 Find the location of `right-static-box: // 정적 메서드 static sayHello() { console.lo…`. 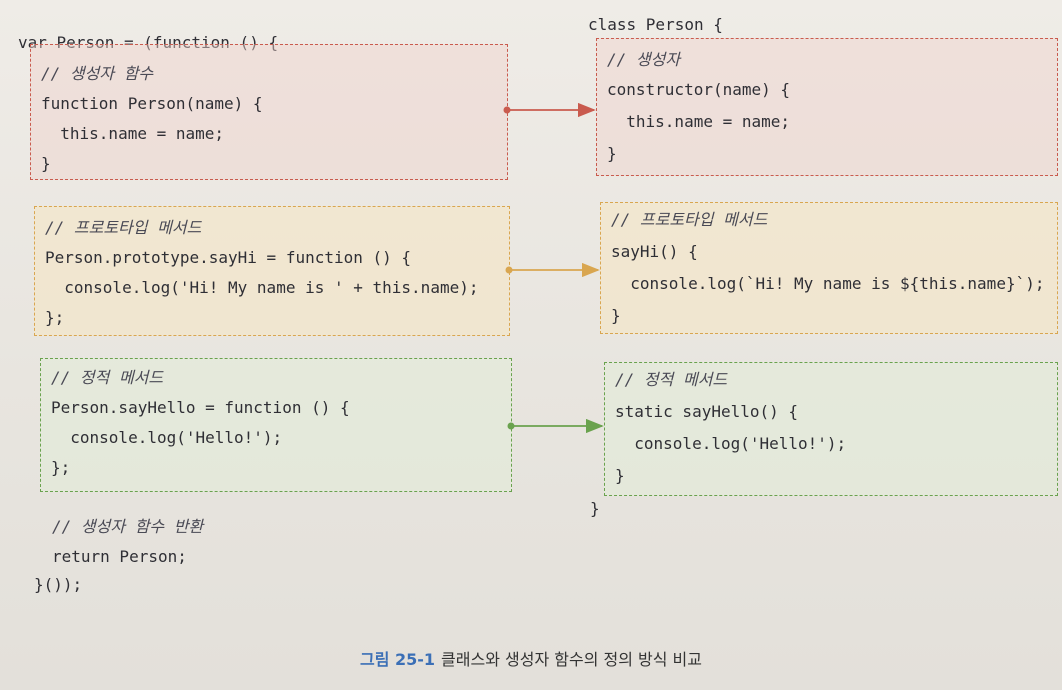

right-static-box: // 정적 메서드 static sayHello() { console.lo… is located at coordinates (831, 429).